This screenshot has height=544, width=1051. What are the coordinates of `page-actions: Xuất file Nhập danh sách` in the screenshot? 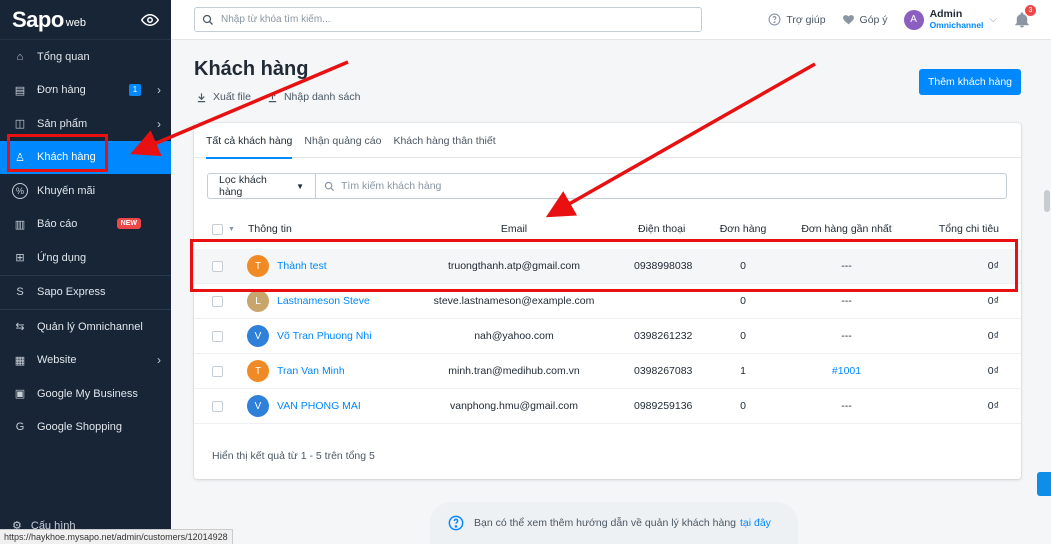 It's located at (278, 97).